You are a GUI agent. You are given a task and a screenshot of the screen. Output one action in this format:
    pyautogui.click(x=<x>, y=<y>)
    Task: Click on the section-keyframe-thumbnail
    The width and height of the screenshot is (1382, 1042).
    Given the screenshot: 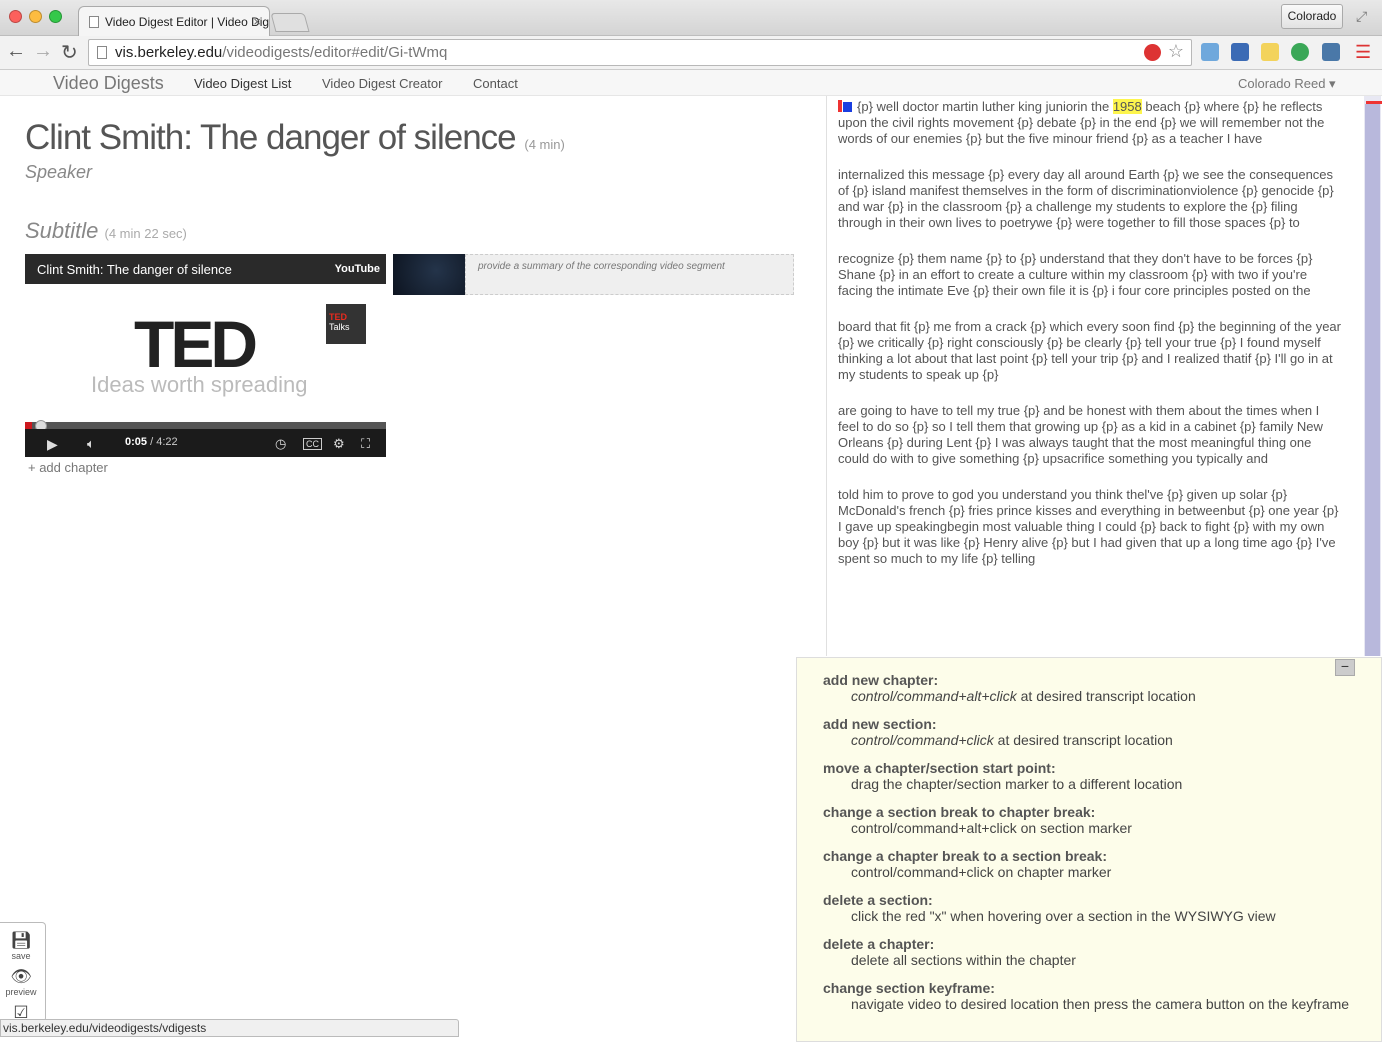 What is the action you would take?
    pyautogui.click(x=429, y=274)
    